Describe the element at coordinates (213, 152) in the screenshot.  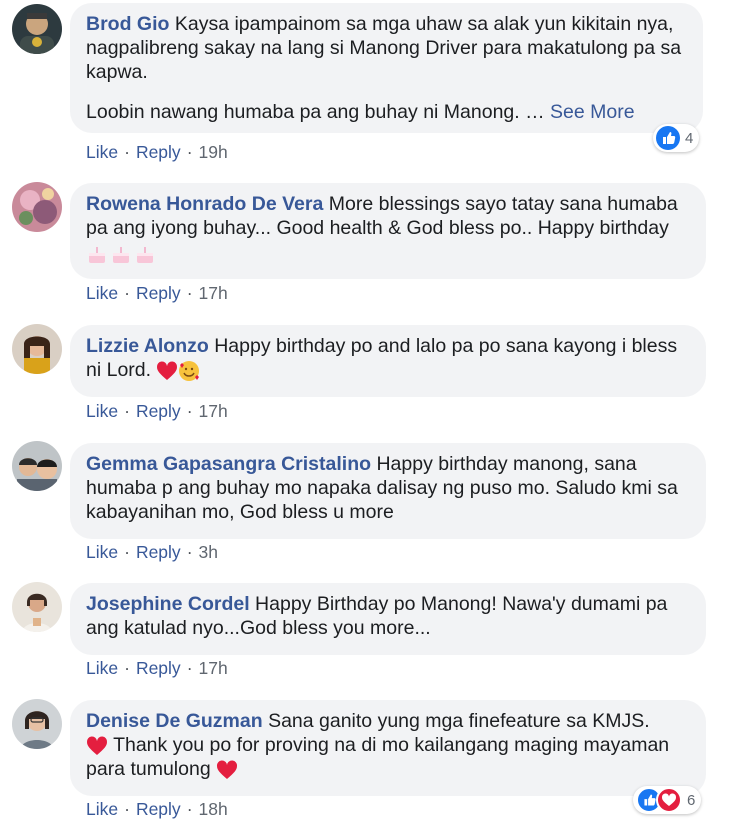
I see `timestamp: 19h` at that location.